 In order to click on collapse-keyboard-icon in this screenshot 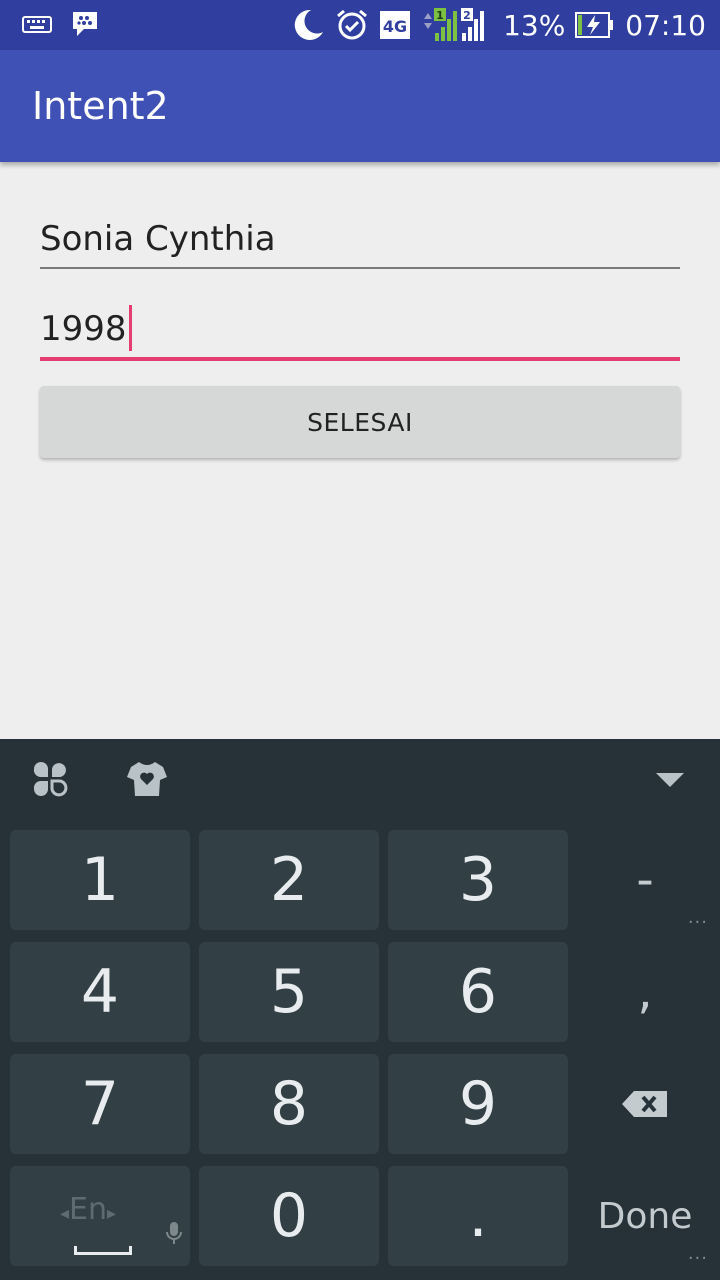, I will do `click(670, 782)`.